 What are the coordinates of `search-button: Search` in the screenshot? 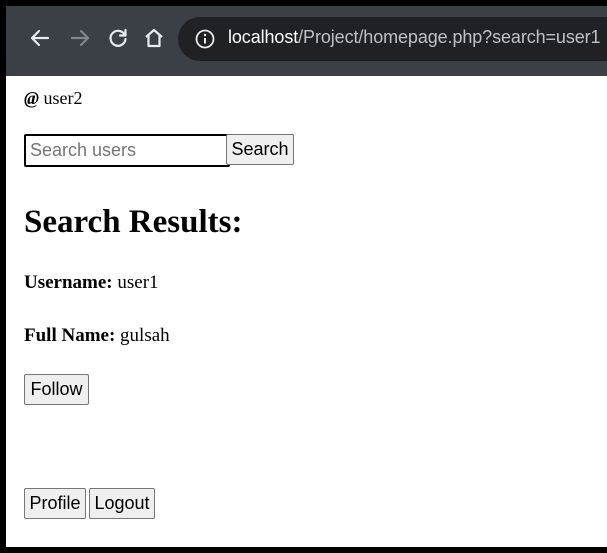 It's located at (260, 149).